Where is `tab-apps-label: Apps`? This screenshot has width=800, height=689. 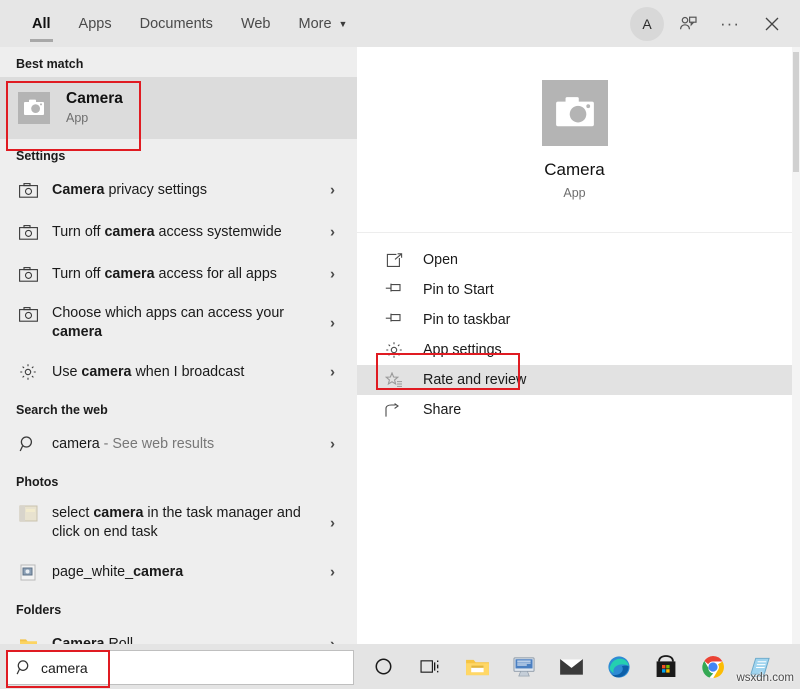 tab-apps-label: Apps is located at coordinates (95, 23).